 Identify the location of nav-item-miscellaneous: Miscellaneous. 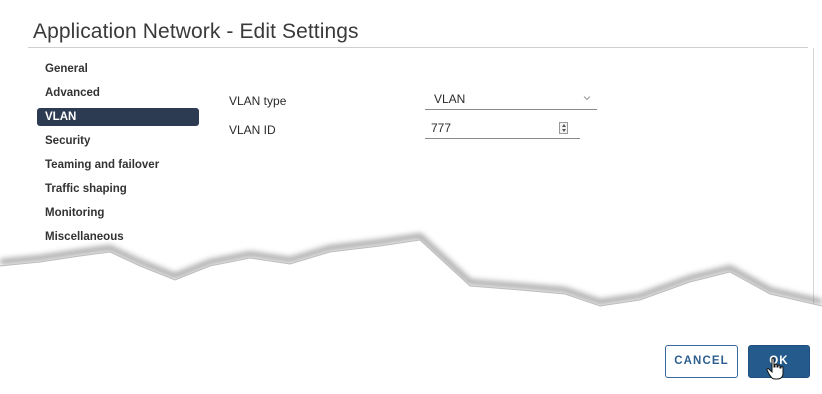
(118, 237).